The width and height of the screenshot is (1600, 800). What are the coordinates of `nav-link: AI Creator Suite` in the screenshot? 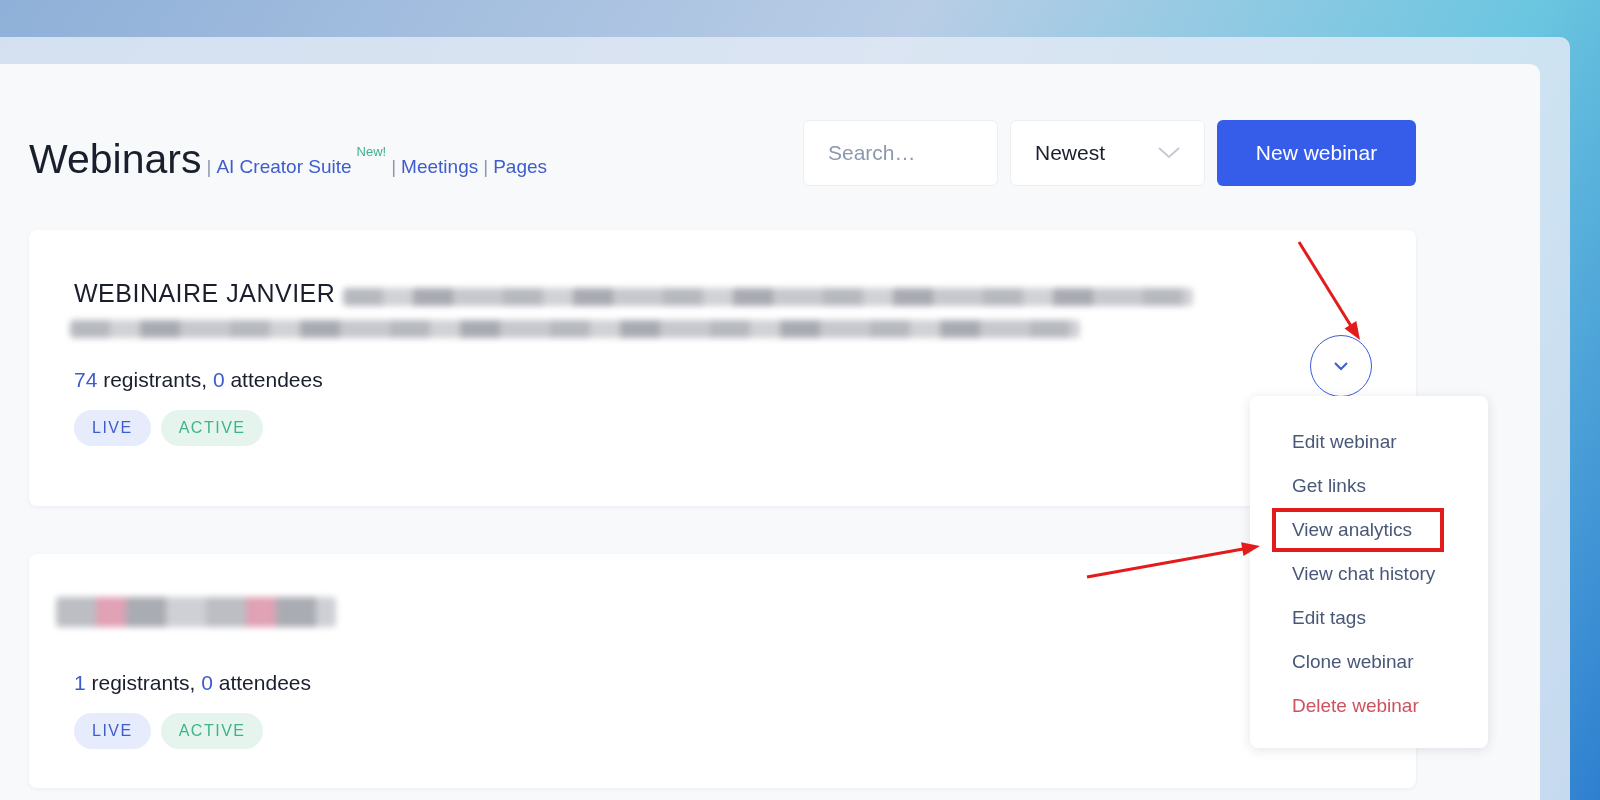 It's located at (284, 166).